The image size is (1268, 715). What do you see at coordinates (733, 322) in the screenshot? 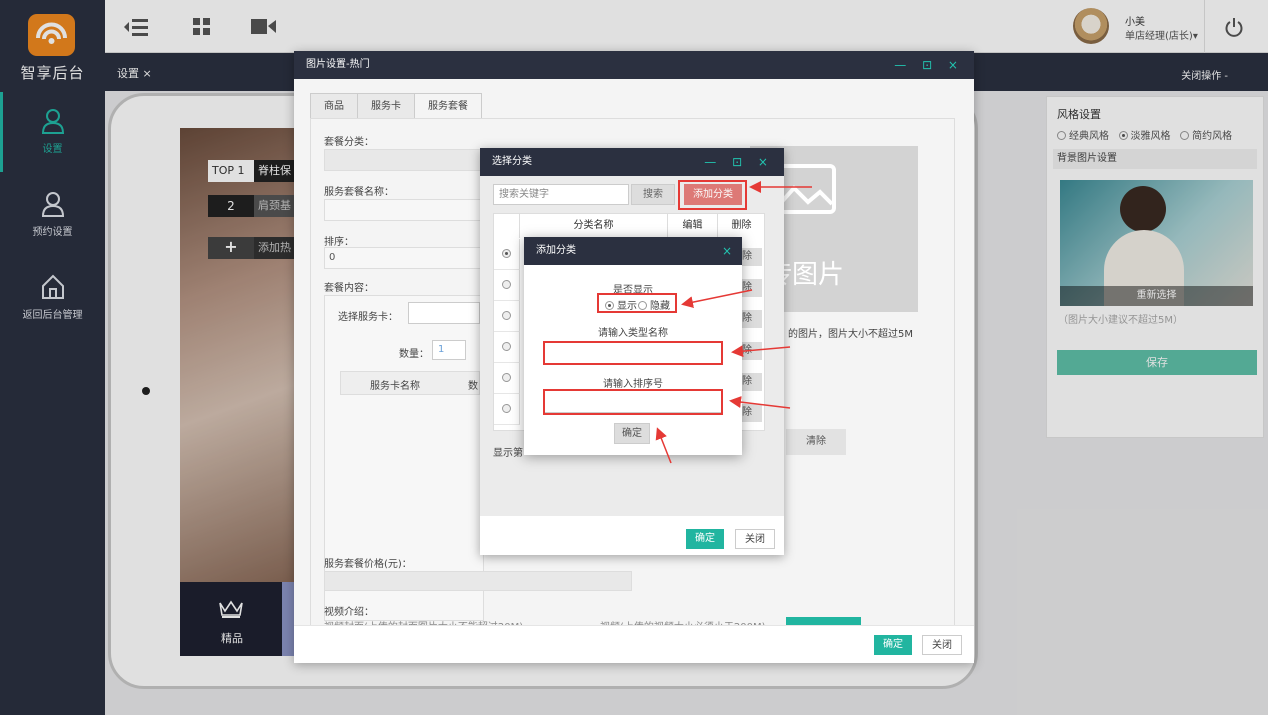
I see `annotation-arrows` at bounding box center [733, 322].